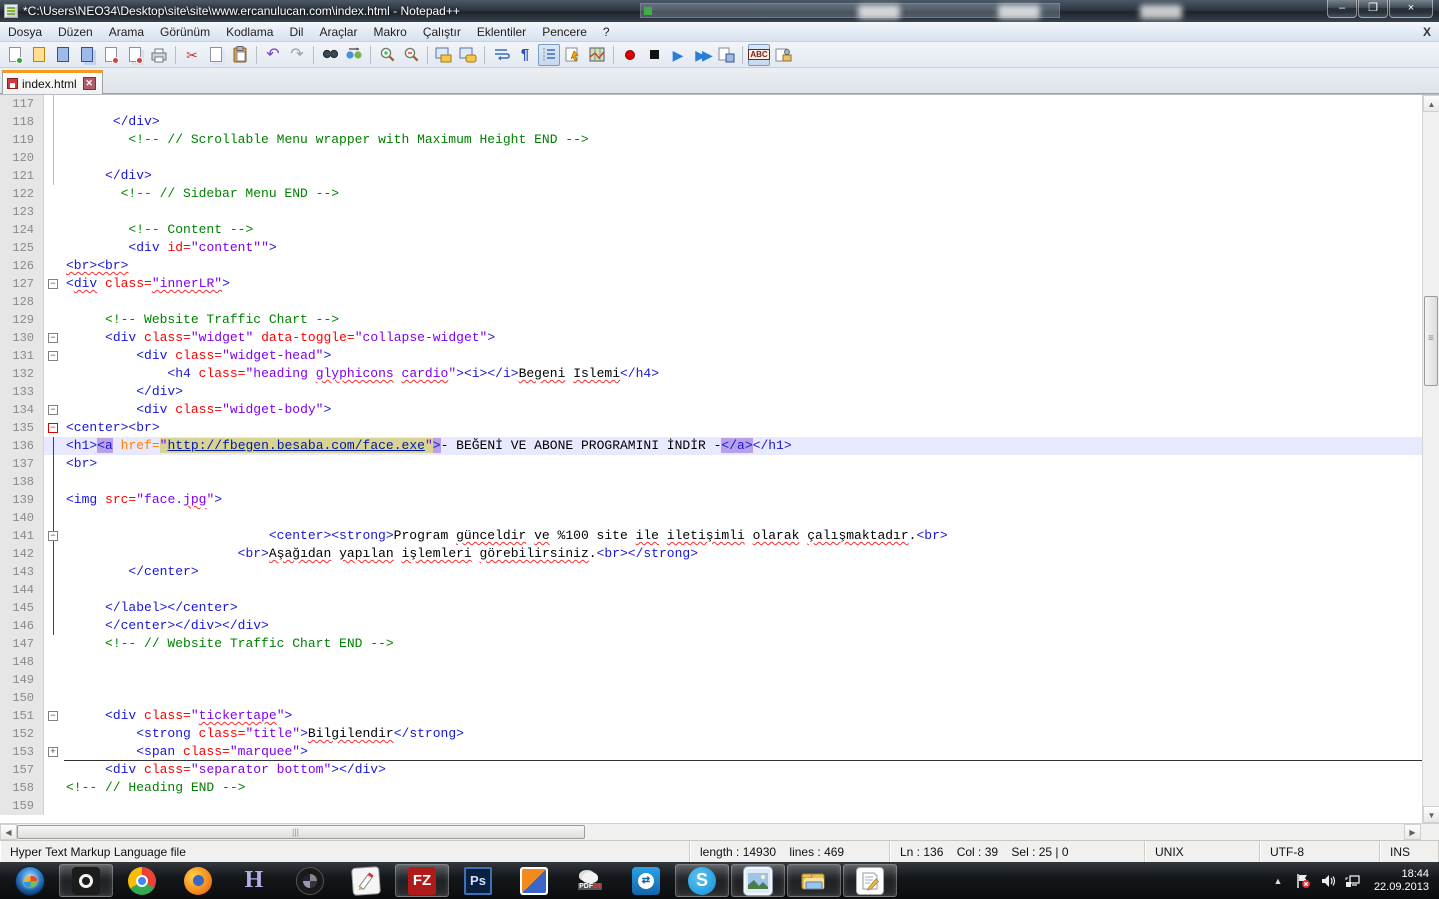  I want to click on find-icon, so click(330, 55).